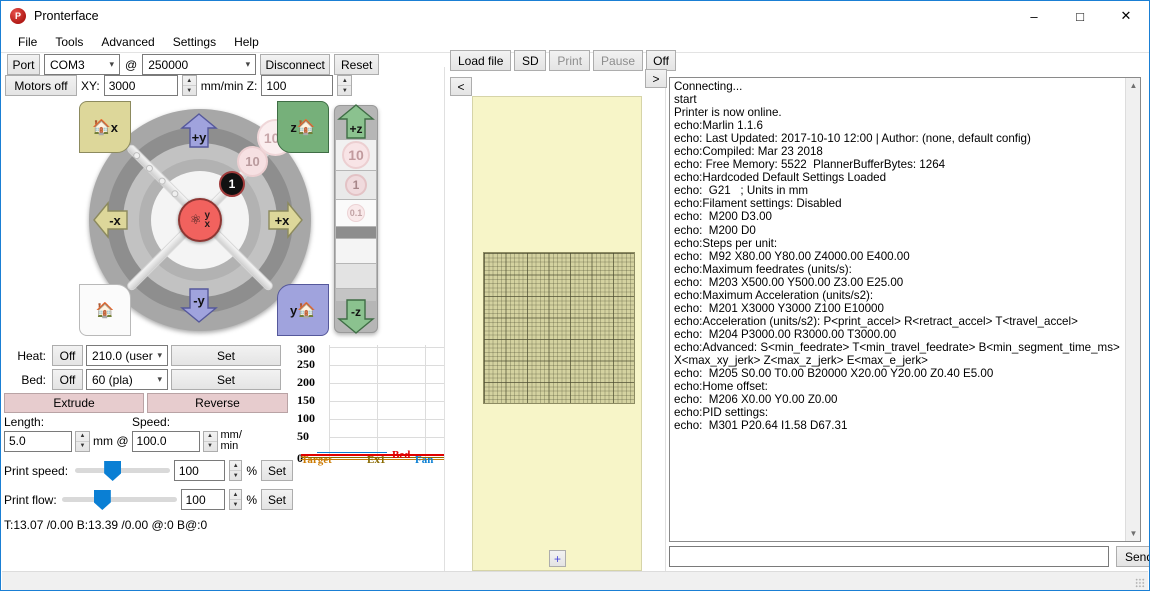 The height and width of the screenshot is (591, 1150). What do you see at coordinates (306, 400) in the screenshot?
I see `ytick-150: 150` at bounding box center [306, 400].